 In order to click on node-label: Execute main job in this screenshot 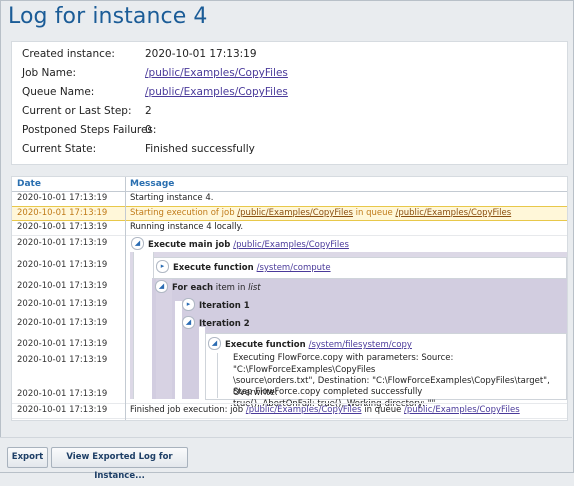, I will do `click(191, 245)`.